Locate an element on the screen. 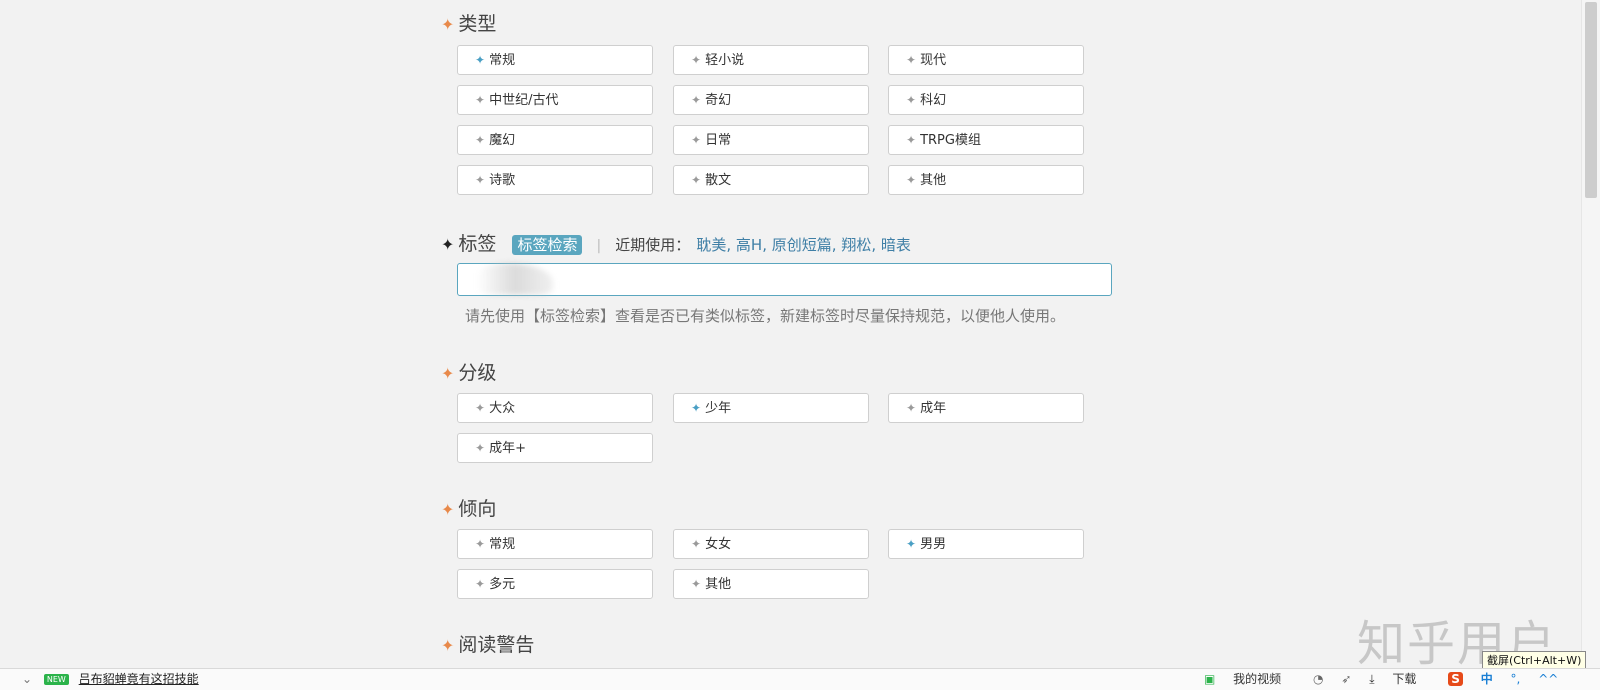 This screenshot has height=690, width=1600. option-label: 成年 is located at coordinates (933, 408).